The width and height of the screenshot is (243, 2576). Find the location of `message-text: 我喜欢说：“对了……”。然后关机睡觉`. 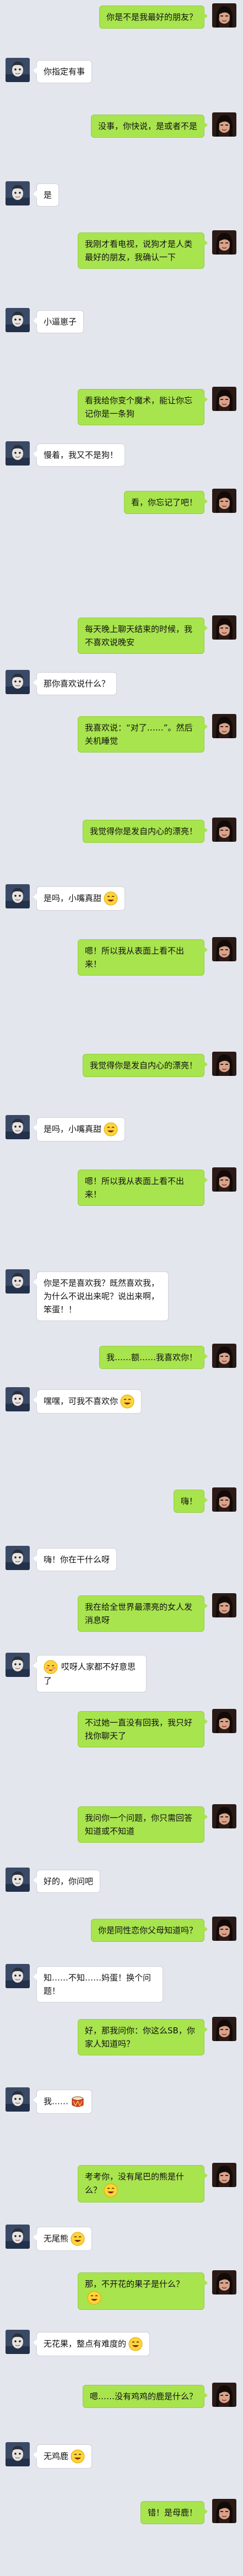

message-text: 我喜欢说：“对了……”。然后关机睡觉 is located at coordinates (139, 734).